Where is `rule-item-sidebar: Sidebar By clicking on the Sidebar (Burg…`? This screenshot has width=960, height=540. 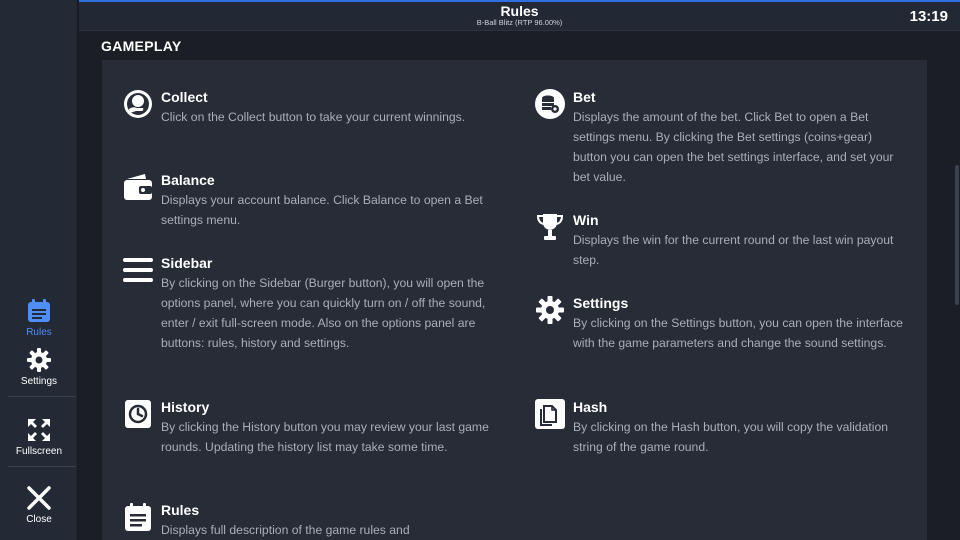 rule-item-sidebar: Sidebar By clicking on the Sidebar (Burg… is located at coordinates (307, 304).